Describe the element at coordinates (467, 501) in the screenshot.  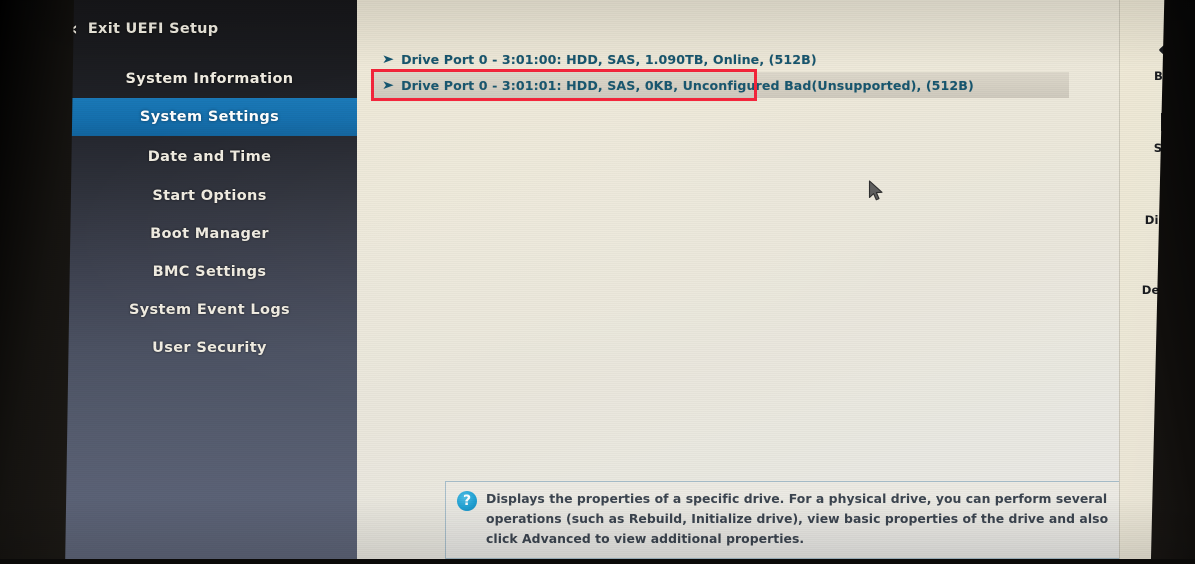
I see `question-mark-icon: ?` at that location.